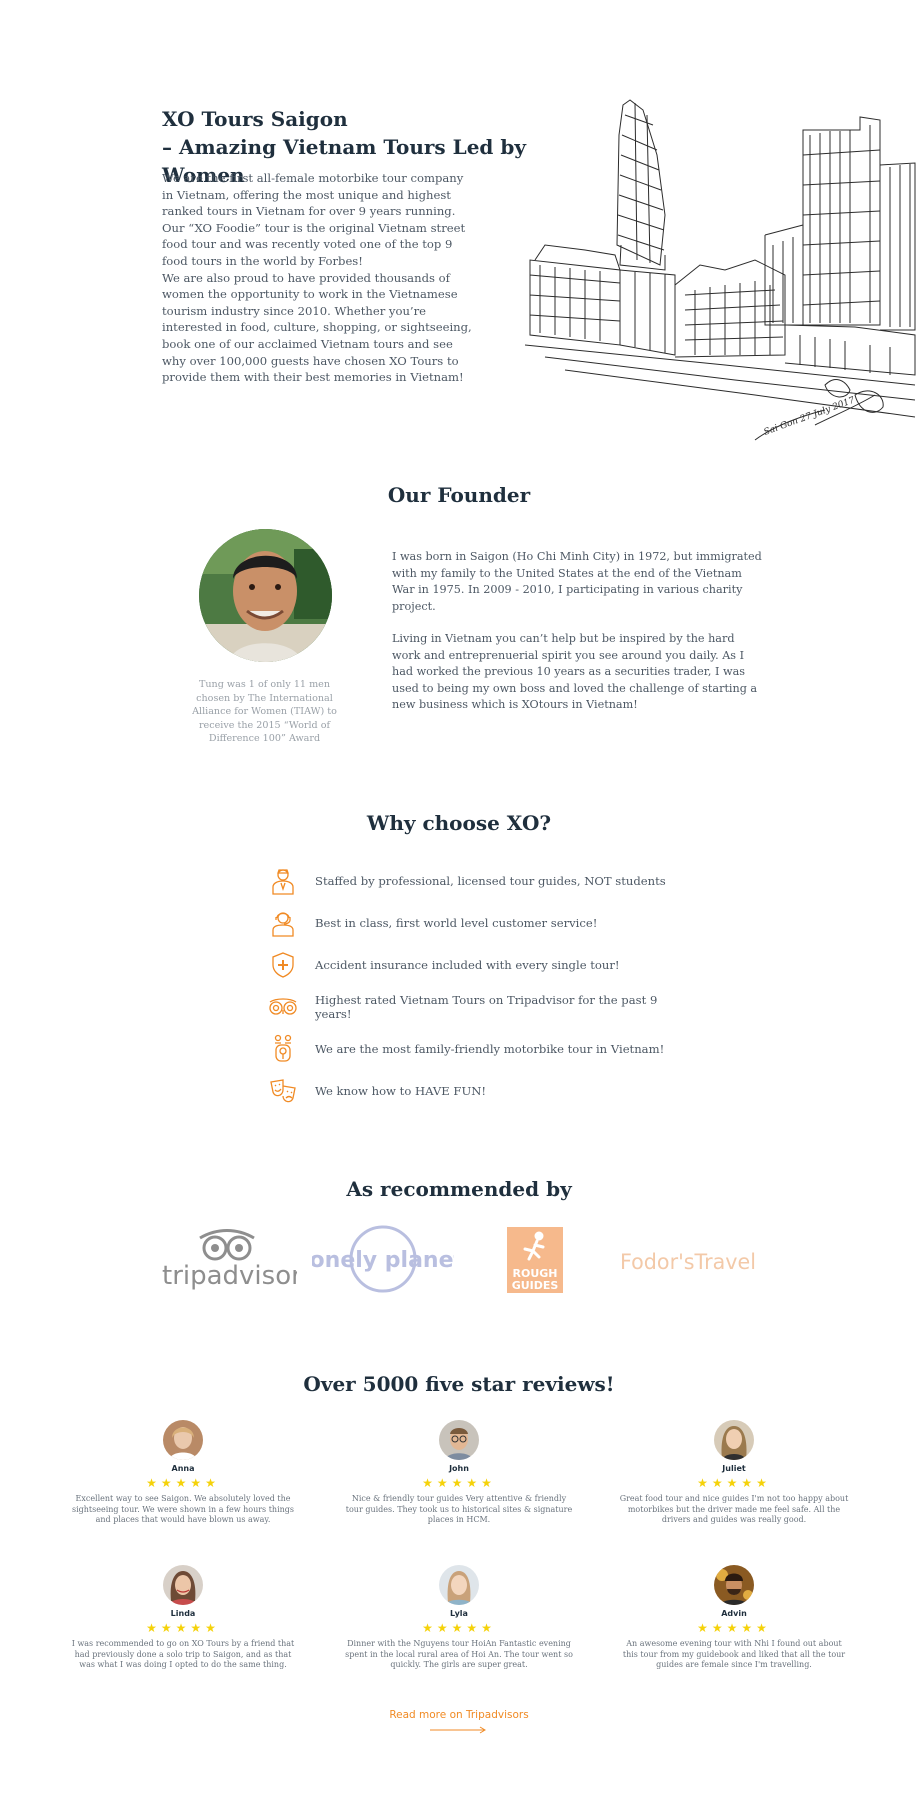  What do you see at coordinates (401, 1091) in the screenshot?
I see `why-item-text: We know how to HAVE FUN!` at bounding box center [401, 1091].